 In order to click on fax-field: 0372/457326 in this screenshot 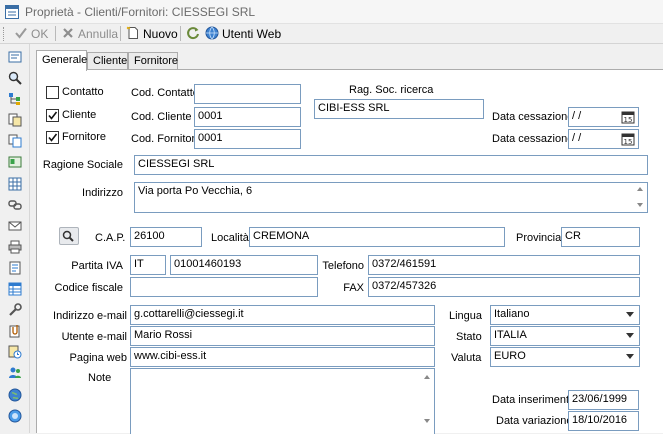, I will do `click(504, 287)`.